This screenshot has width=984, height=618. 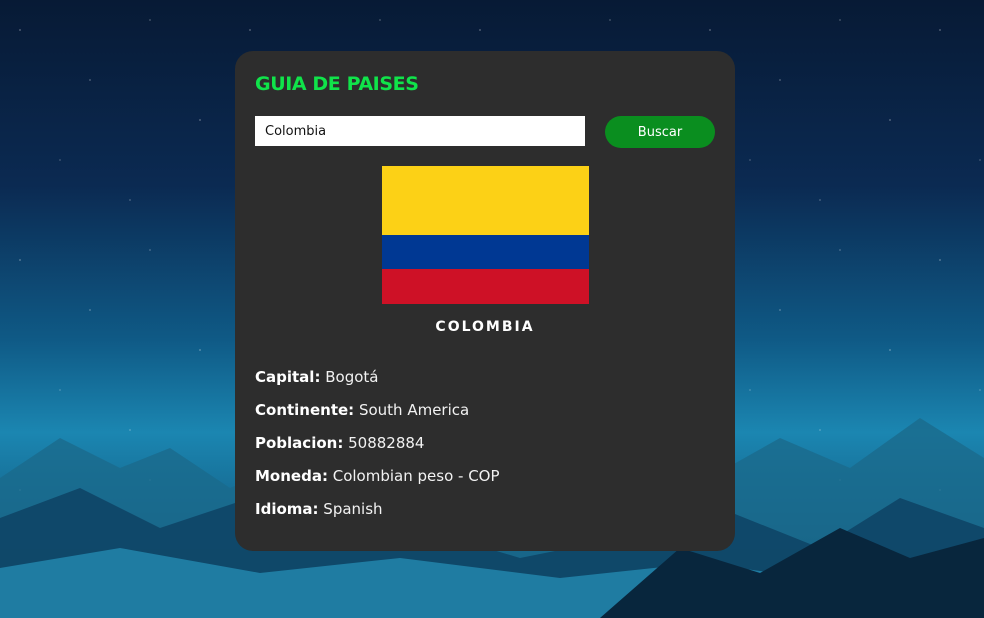 What do you see at coordinates (288, 377) in the screenshot?
I see `detail-label: Capital:` at bounding box center [288, 377].